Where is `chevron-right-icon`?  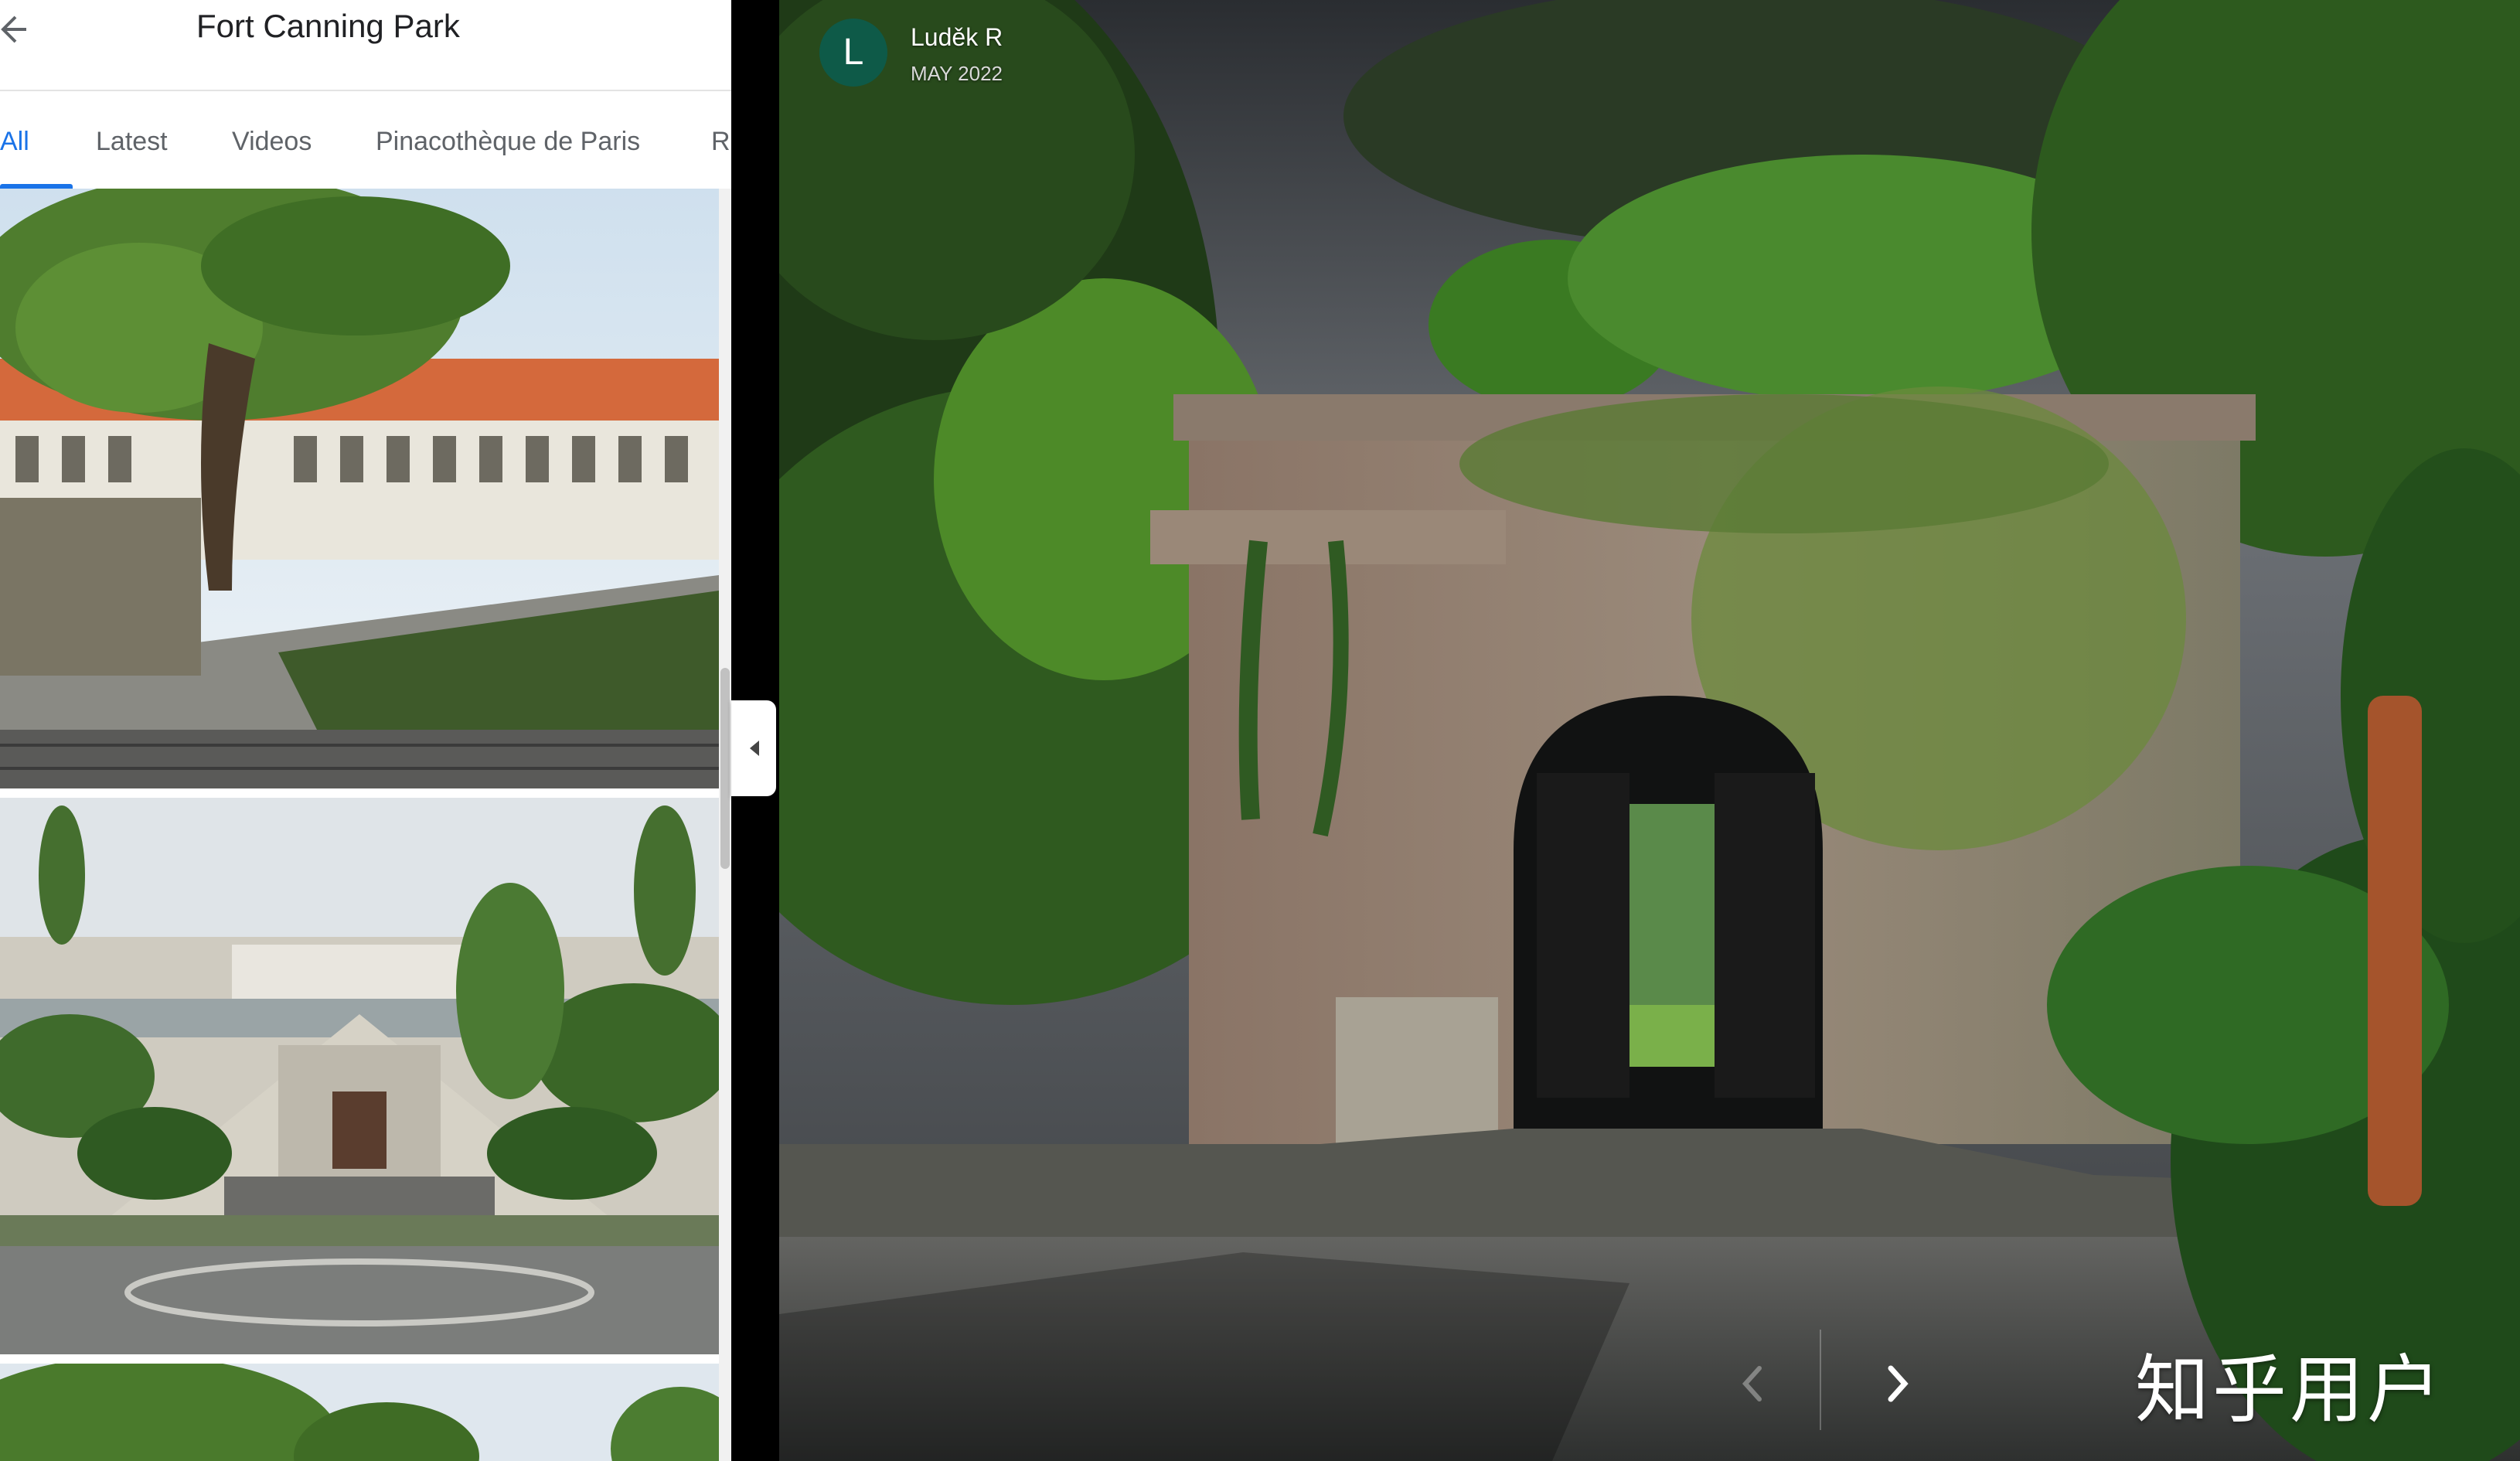
chevron-right-icon is located at coordinates (1898, 1383).